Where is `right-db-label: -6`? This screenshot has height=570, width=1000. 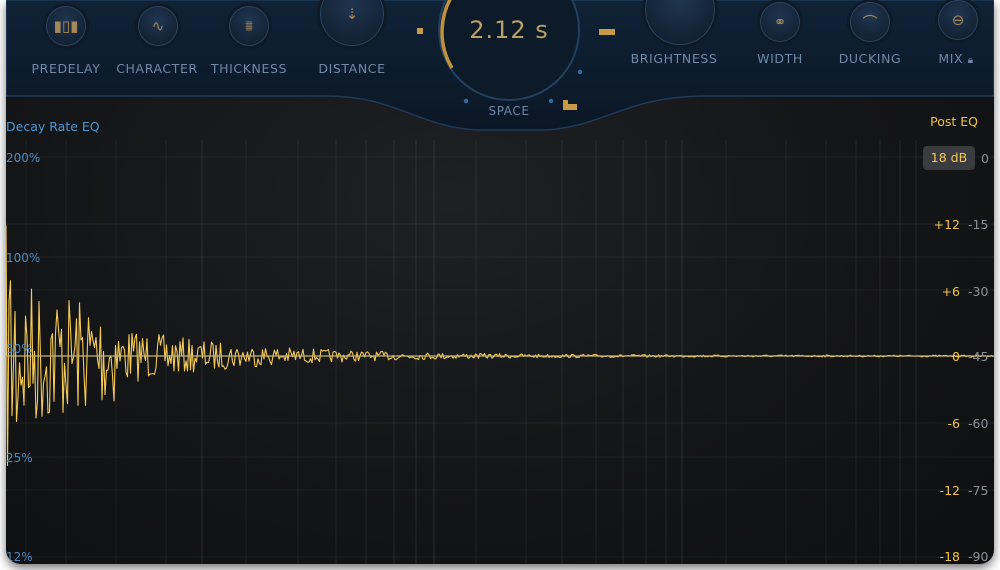
right-db-label: -6 is located at coordinates (953, 423).